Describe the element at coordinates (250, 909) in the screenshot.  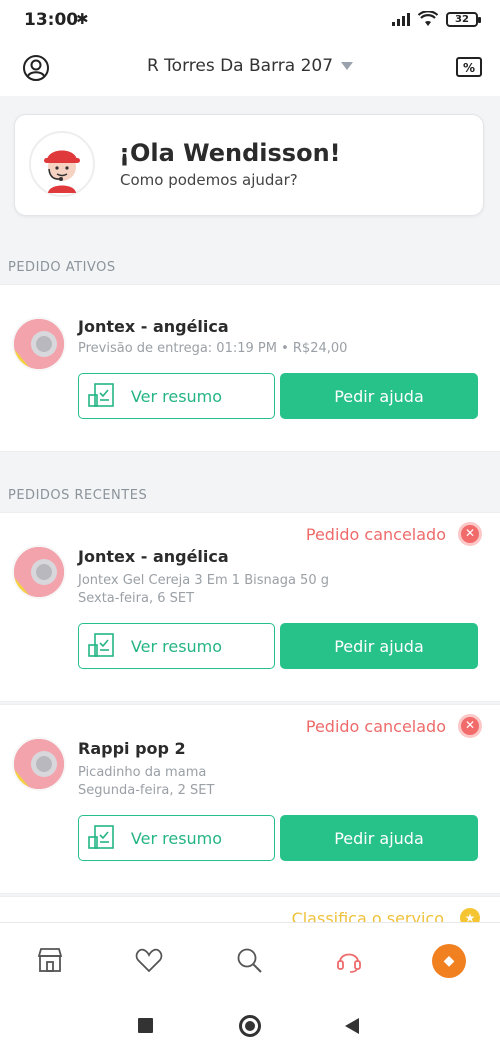
I see `recent-order-card-partial: Classifica o serviço ★` at that location.